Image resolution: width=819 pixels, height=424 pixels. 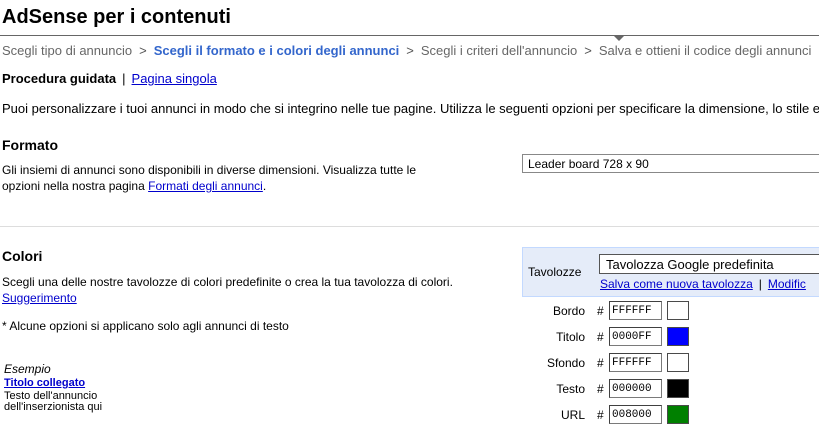 I want to click on example-ad-text-line2: dell'inserzionista qui, so click(x=53, y=407).